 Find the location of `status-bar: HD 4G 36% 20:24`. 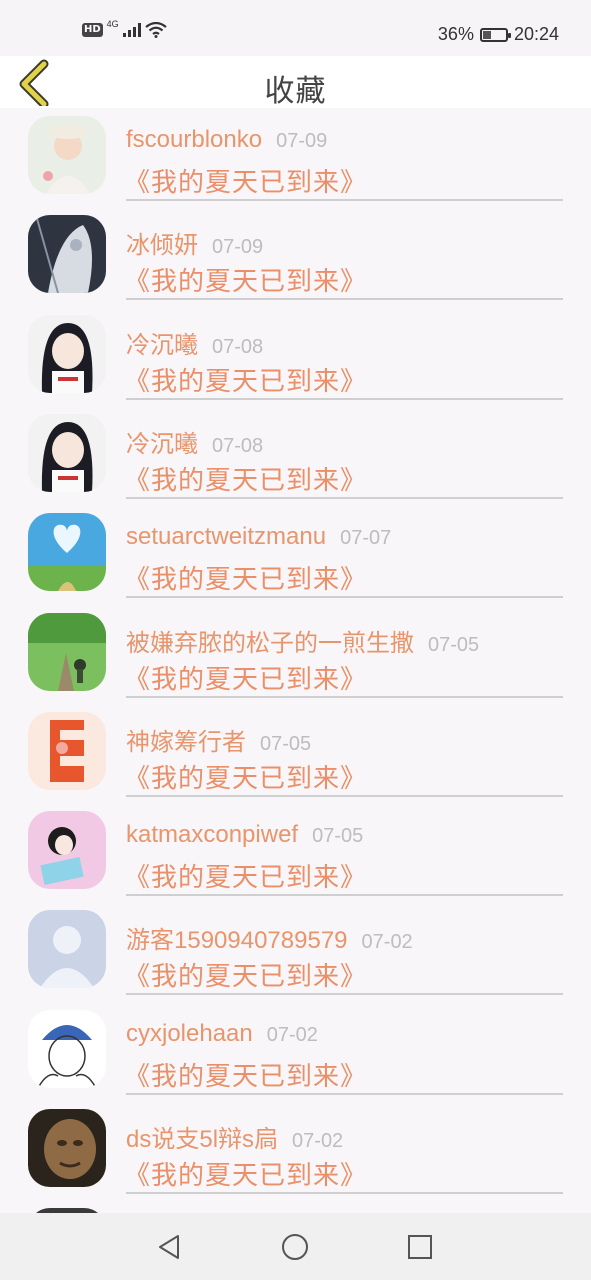

status-bar: HD 4G 36% 20:24 is located at coordinates (295, 28).